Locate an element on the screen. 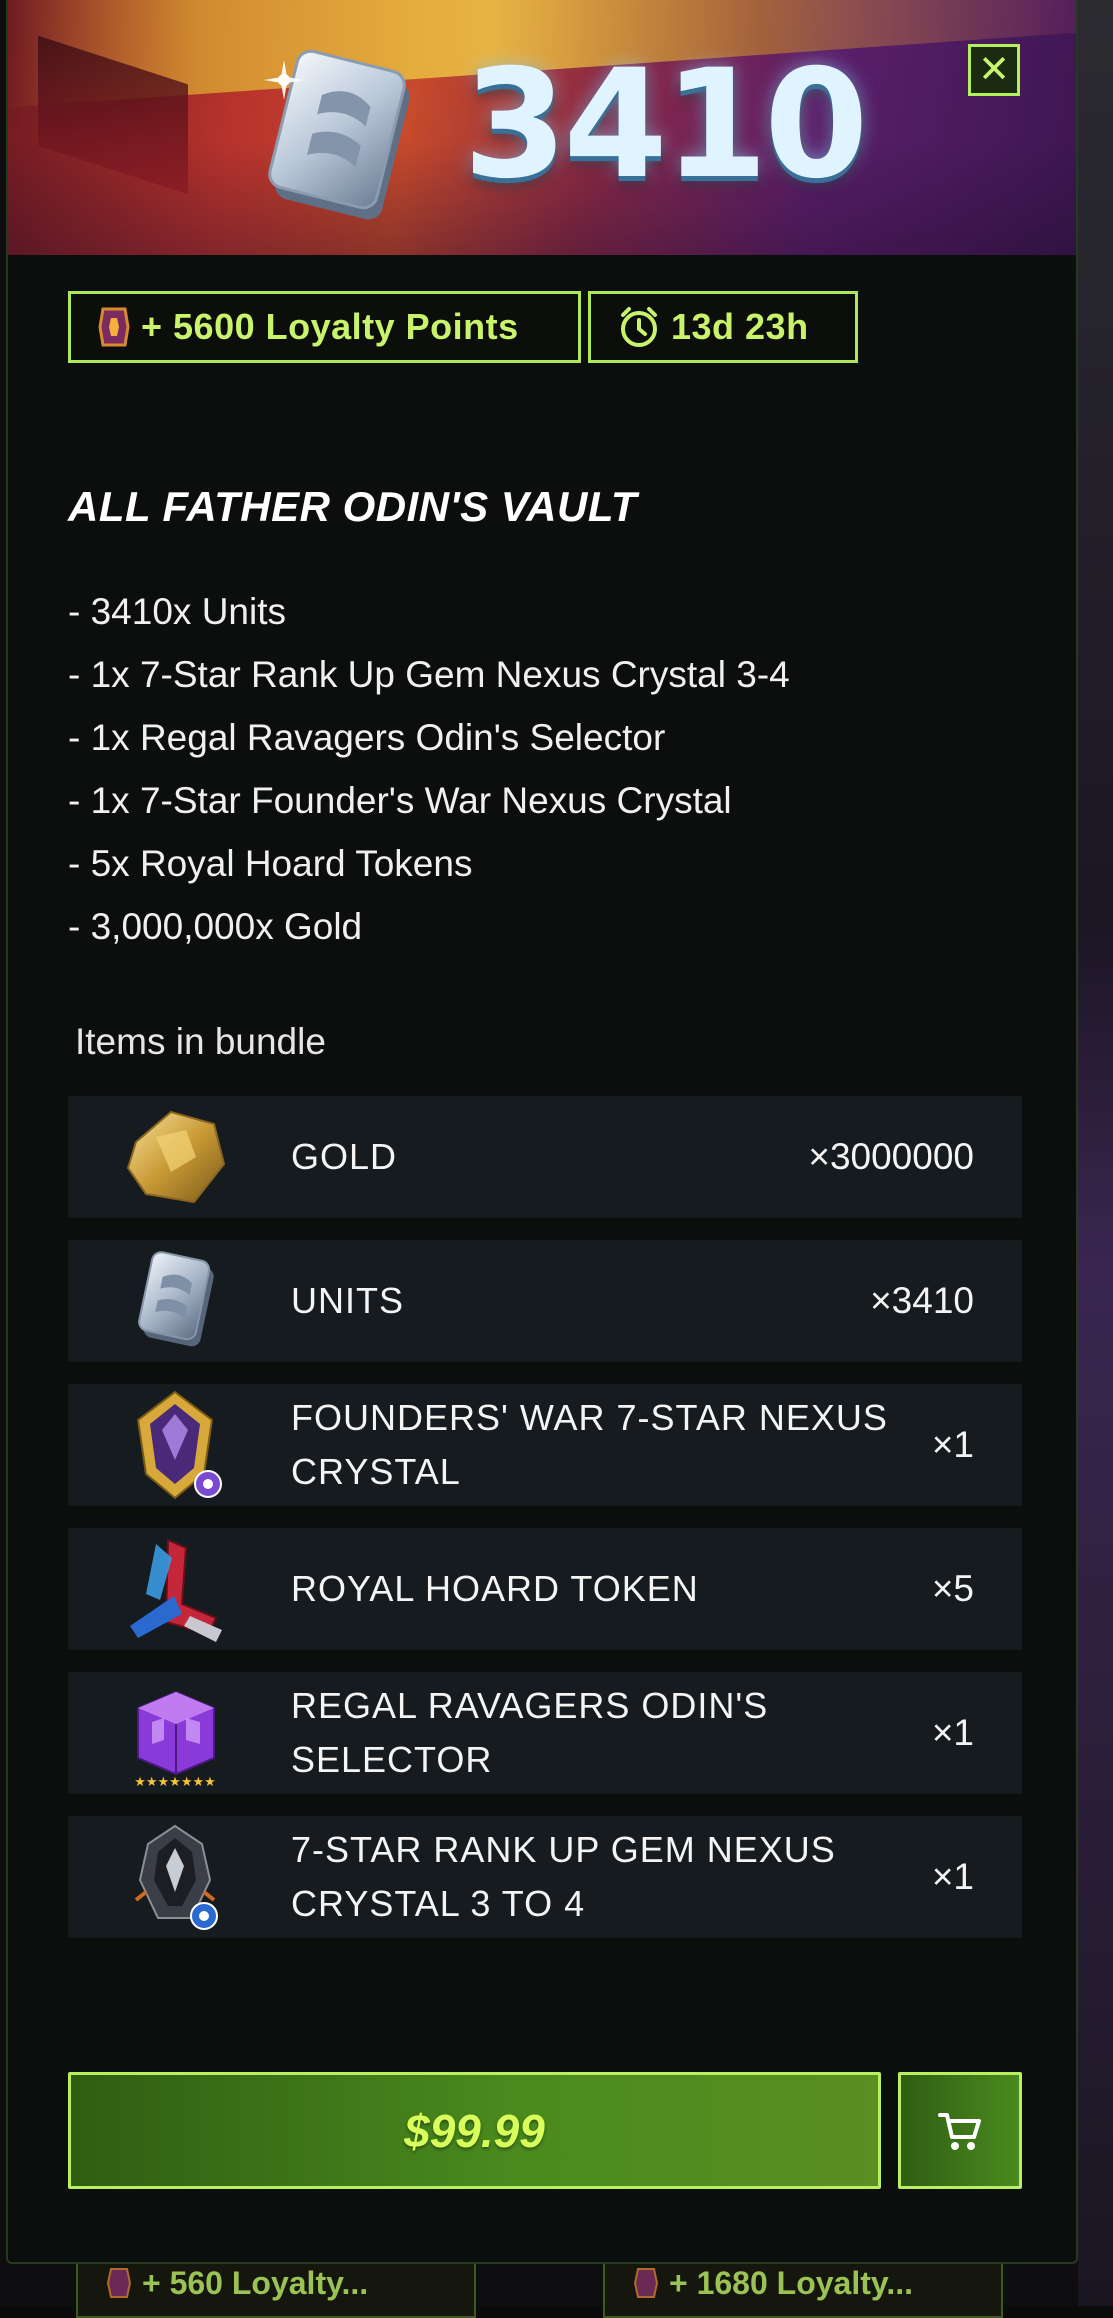  description-line: - 1x 7-Star Founder's War Nexus Crystal is located at coordinates (400, 800).